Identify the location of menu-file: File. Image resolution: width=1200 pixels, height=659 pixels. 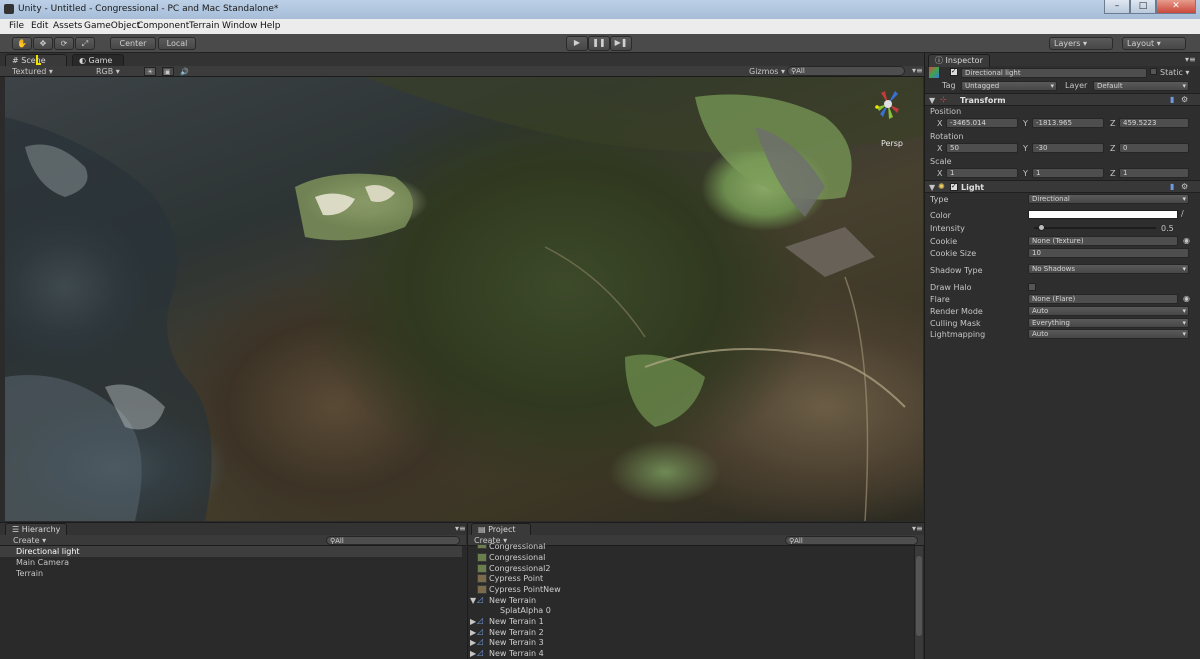
(16, 26).